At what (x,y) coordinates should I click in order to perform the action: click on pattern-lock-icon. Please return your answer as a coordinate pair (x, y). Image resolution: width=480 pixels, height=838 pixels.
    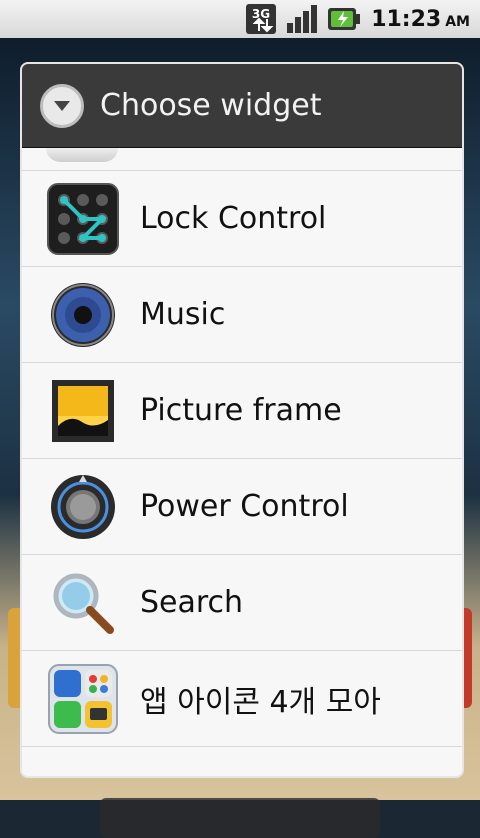
    Looking at the image, I should click on (83, 219).